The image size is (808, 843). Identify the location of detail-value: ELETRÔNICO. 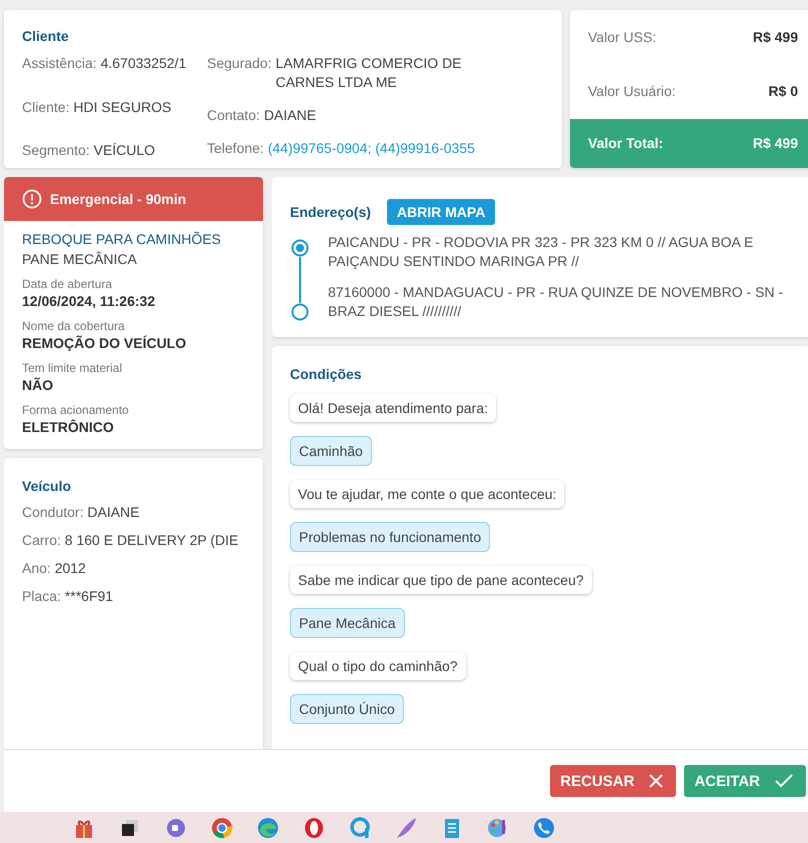
(68, 427).